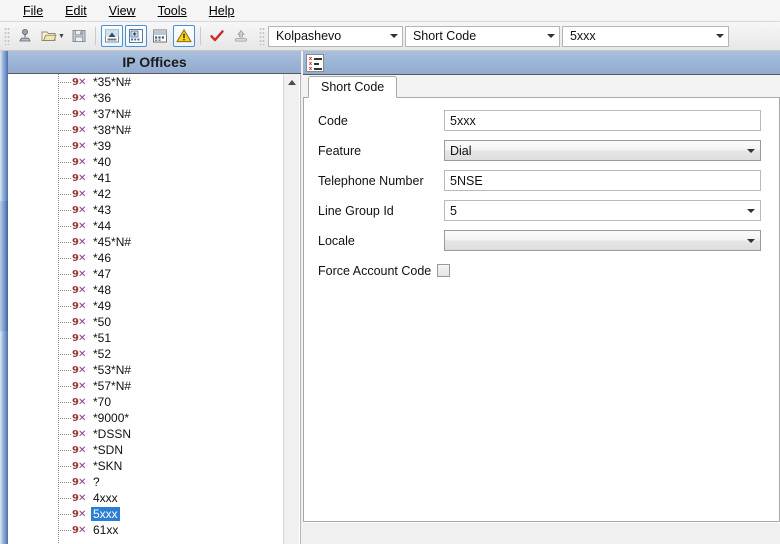  What do you see at coordinates (4, 266) in the screenshot?
I see `navigation-accent-segment` at bounding box center [4, 266].